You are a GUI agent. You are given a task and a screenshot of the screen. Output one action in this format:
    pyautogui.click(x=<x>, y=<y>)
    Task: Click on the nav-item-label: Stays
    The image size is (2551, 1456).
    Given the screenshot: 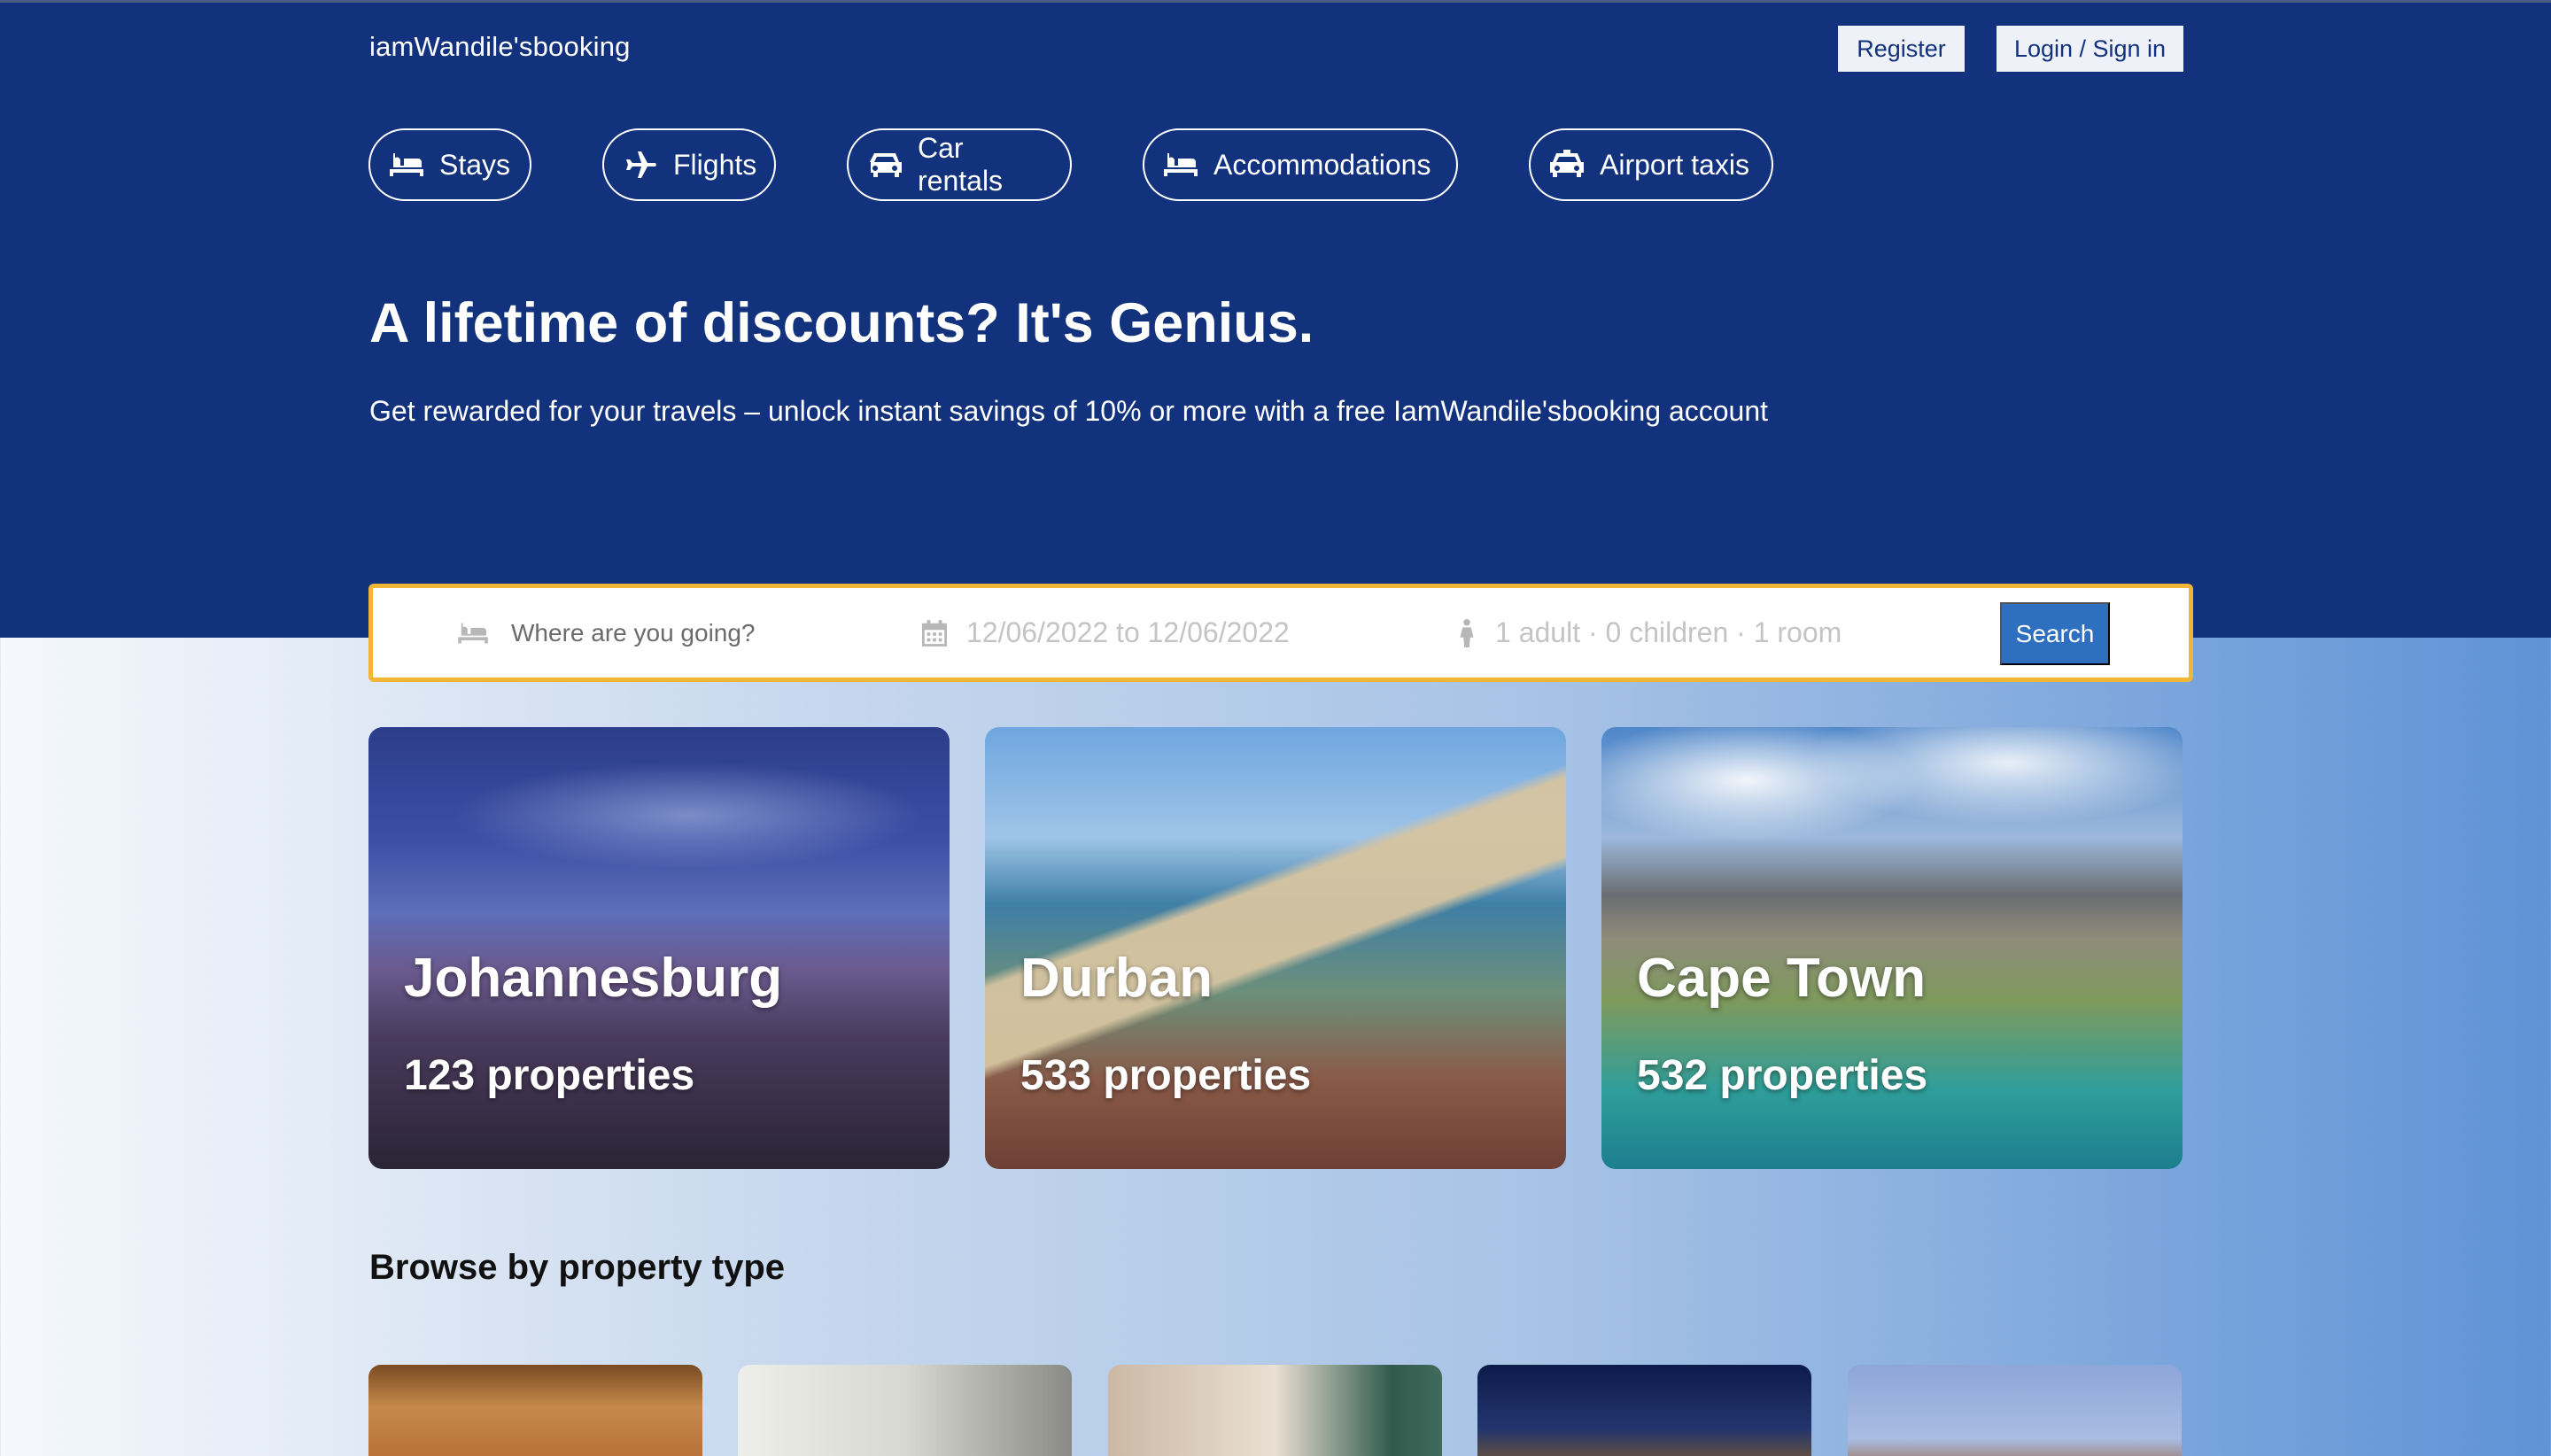 What is the action you would take?
    pyautogui.click(x=475, y=164)
    